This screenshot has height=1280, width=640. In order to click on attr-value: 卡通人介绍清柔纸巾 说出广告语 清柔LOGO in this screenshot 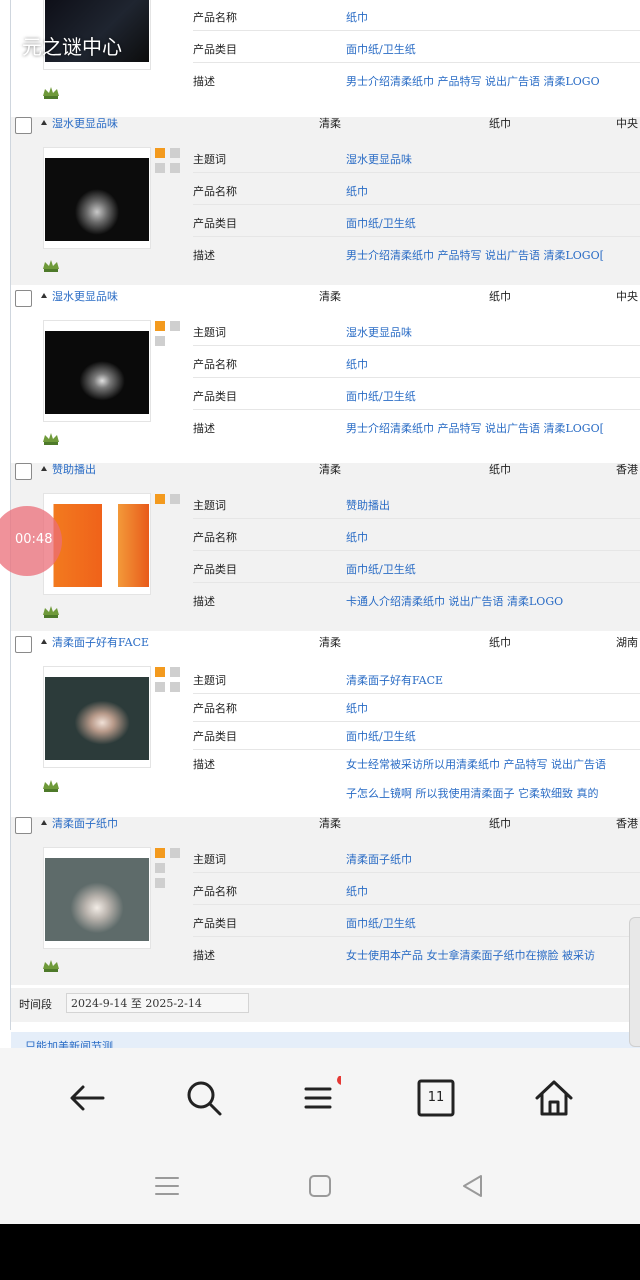, I will do `click(454, 601)`.